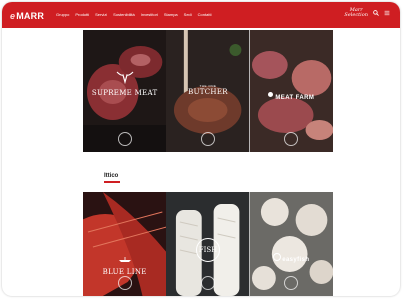 This screenshot has width=404, height=299. Describe the element at coordinates (101, 15) in the screenshot. I see `menu-item-servizi: Servizi` at that location.